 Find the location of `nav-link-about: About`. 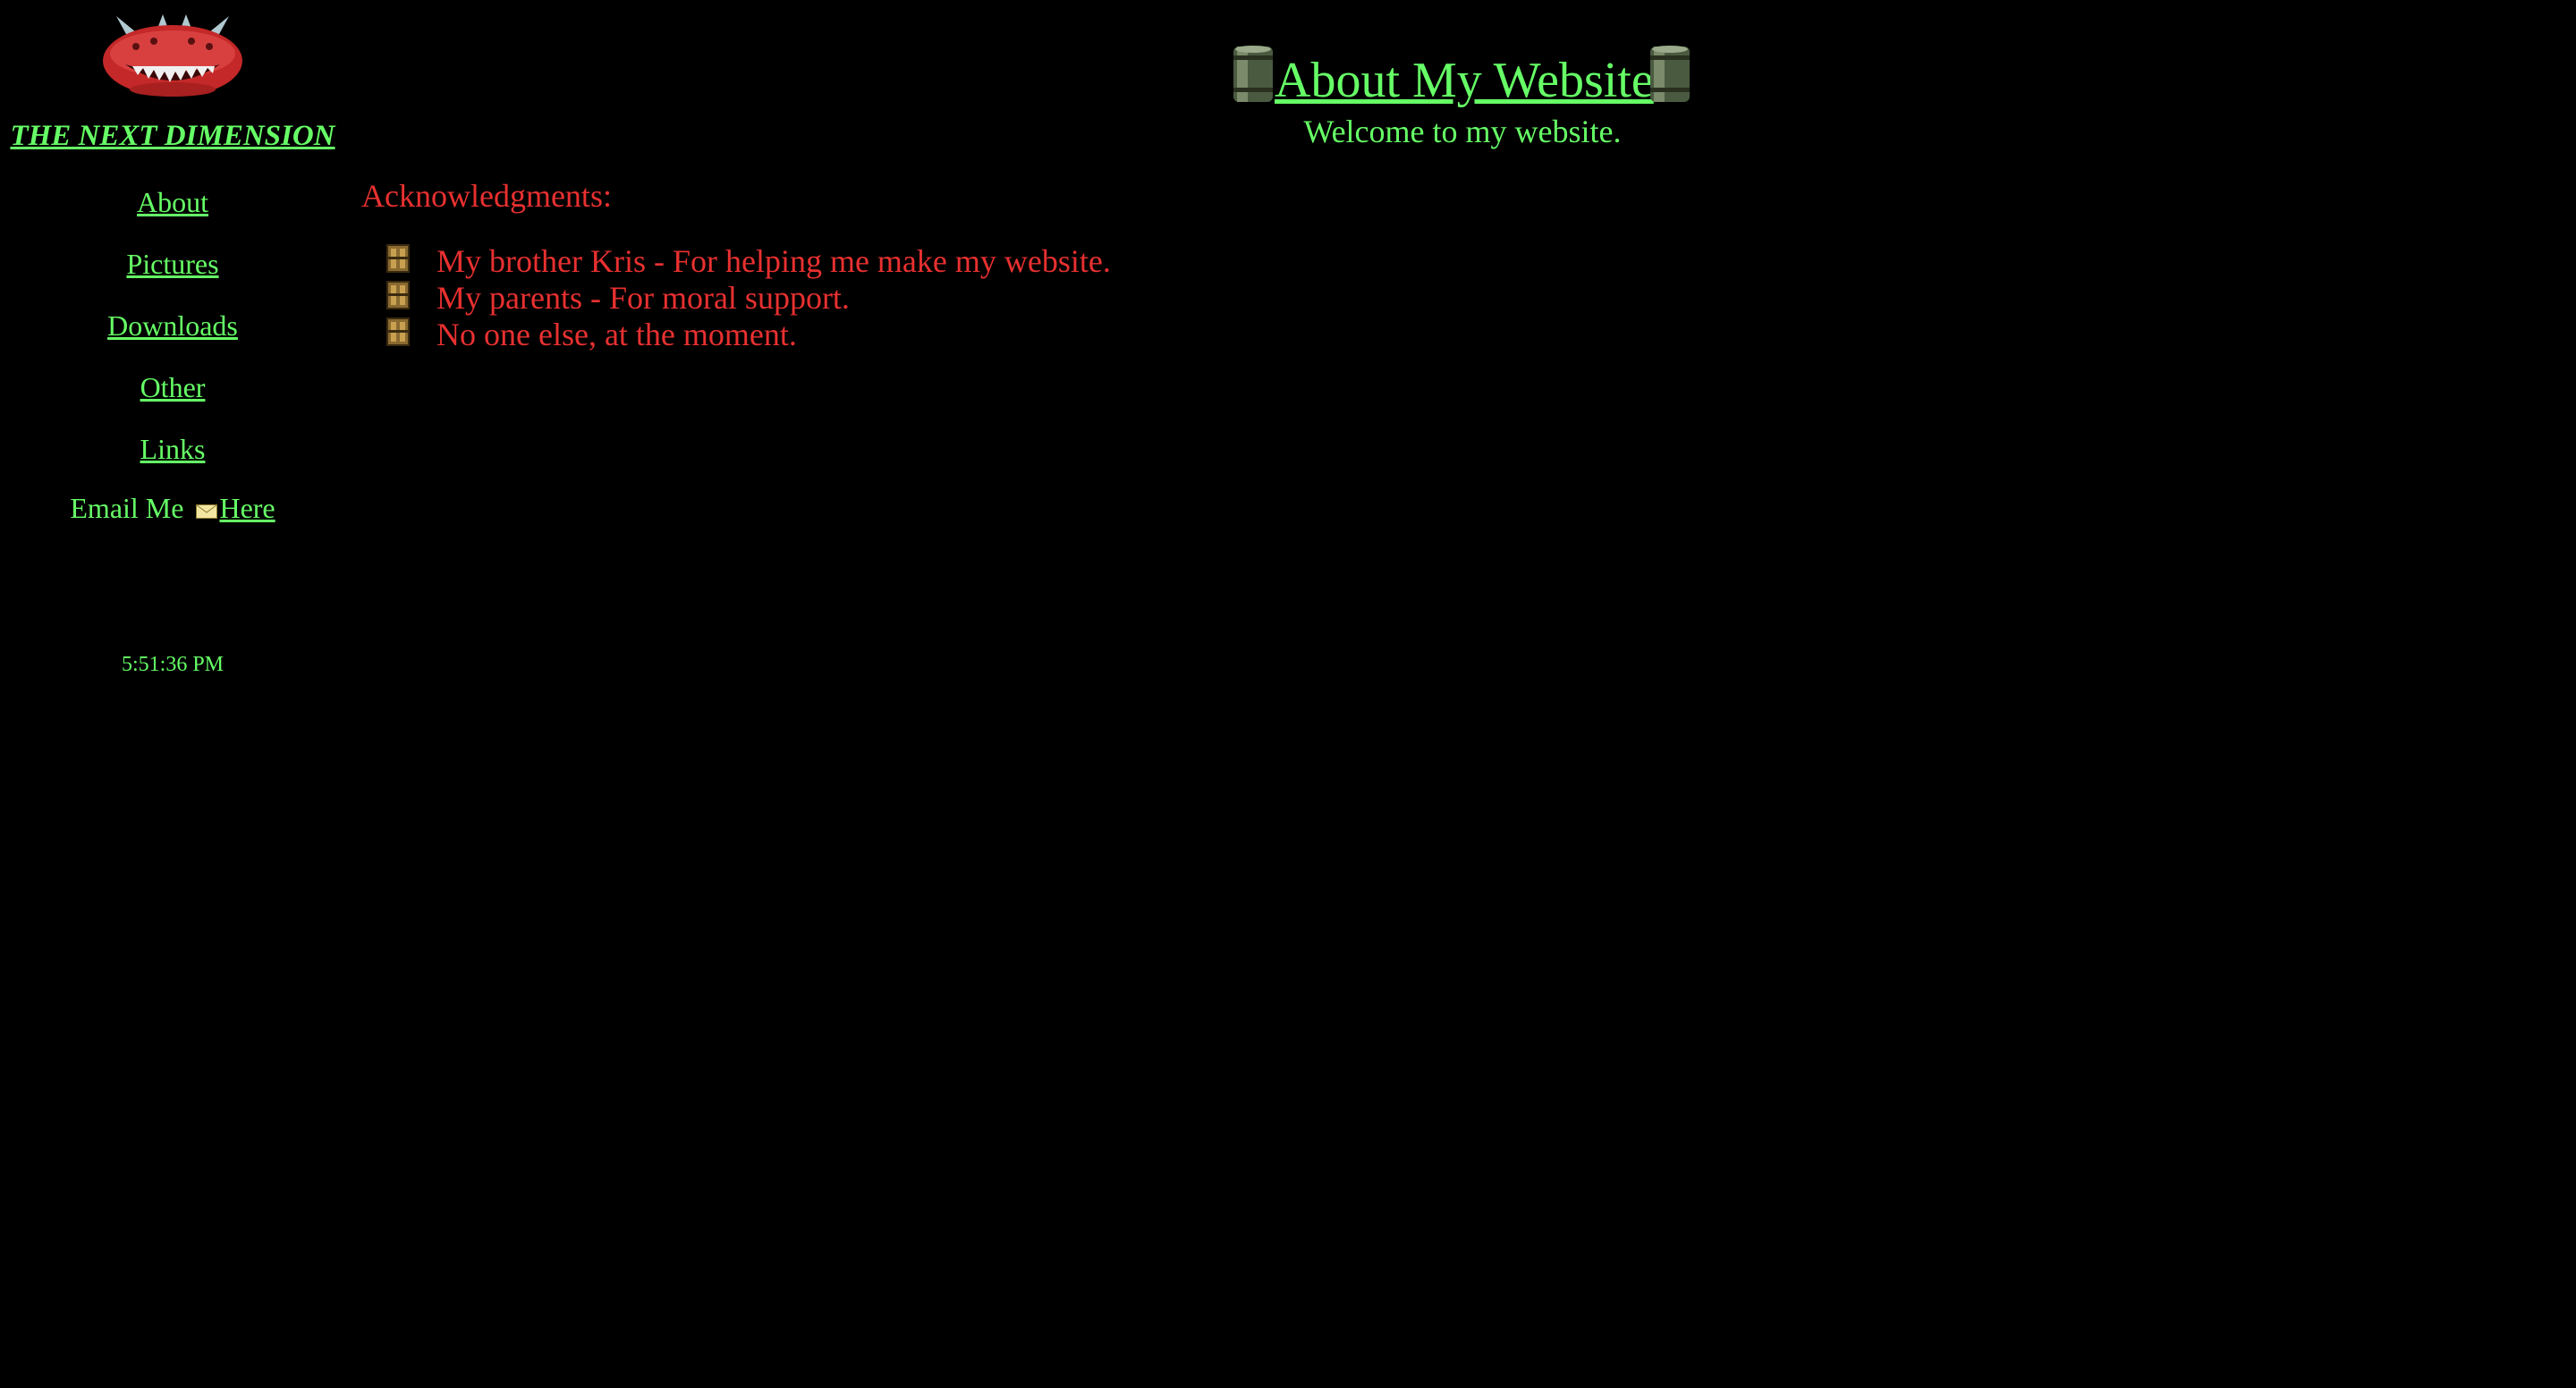

nav-link-about: About is located at coordinates (172, 203).